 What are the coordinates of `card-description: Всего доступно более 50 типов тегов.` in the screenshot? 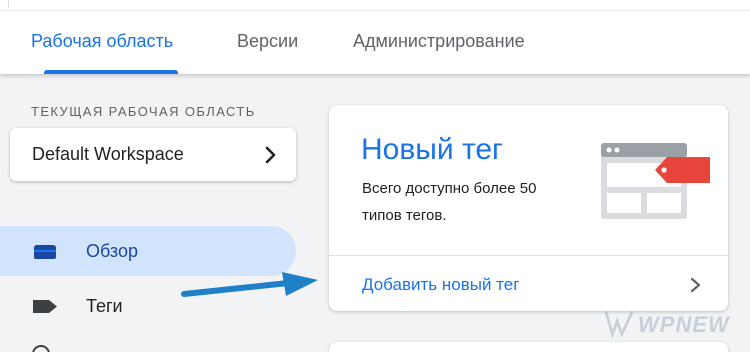 It's located at (449, 202).